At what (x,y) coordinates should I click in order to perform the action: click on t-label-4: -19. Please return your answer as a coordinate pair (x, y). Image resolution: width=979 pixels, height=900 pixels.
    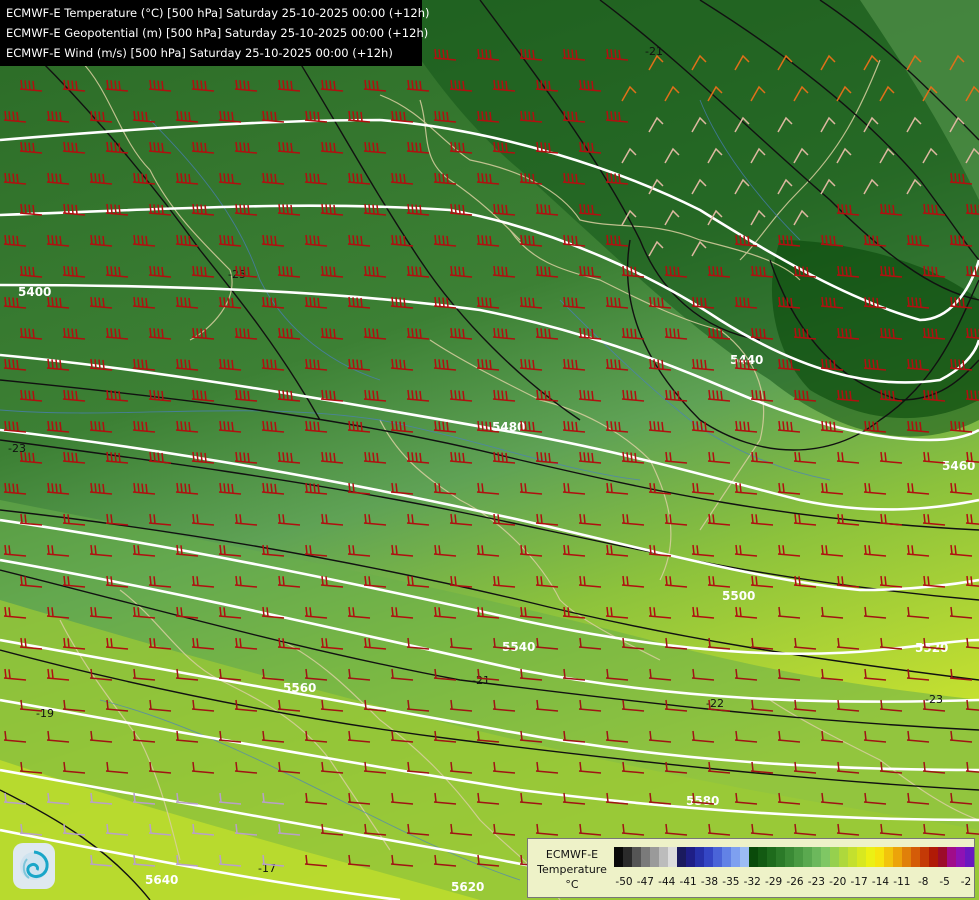
    Looking at the image, I should click on (45, 713).